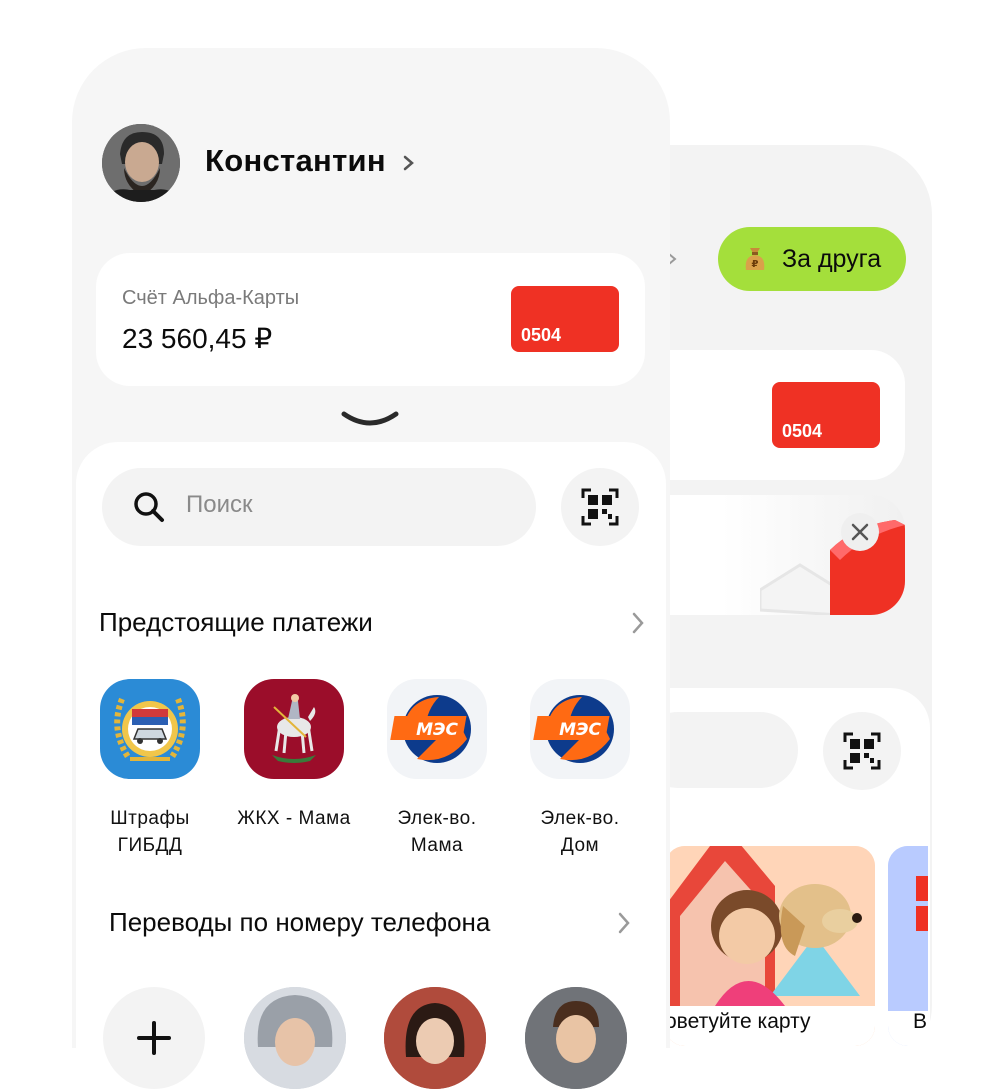 The image size is (1005, 1089). I want to click on upcoming-payments-title: Предстоящие платежи, so click(236, 622).